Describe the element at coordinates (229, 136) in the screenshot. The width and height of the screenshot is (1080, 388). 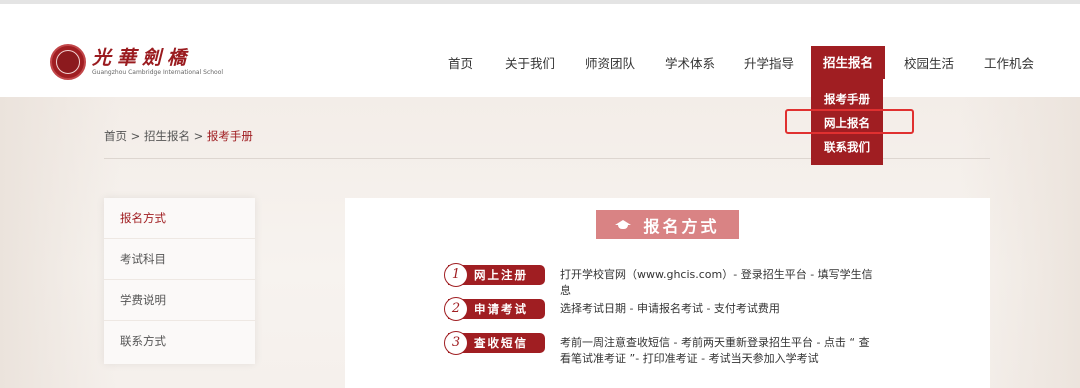
I see `breadcrumb-current: 报考手册` at that location.